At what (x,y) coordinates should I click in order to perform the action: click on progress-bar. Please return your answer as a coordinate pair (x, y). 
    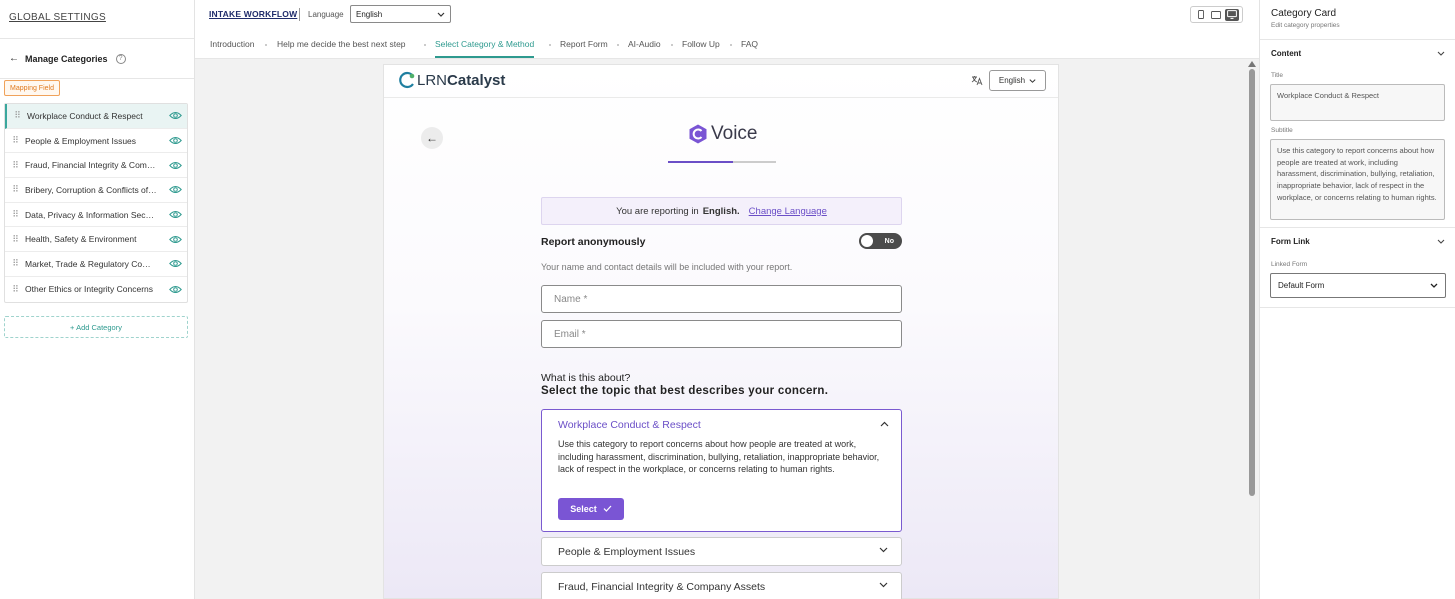
    Looking at the image, I should click on (722, 162).